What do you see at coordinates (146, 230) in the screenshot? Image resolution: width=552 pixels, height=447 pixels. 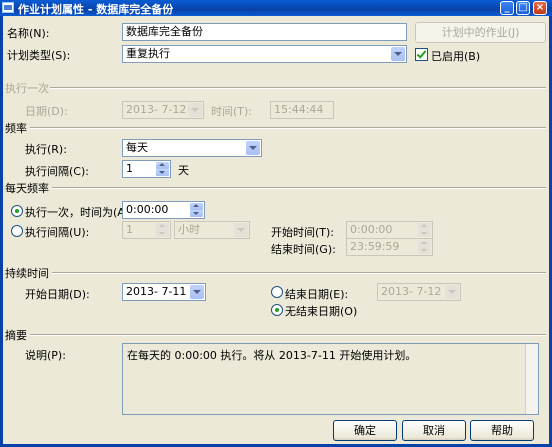 I see `every-spinner: 1` at bounding box center [146, 230].